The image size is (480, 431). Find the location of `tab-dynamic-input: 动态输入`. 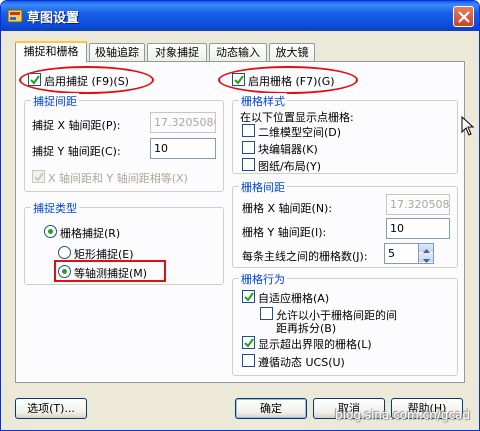

tab-dynamic-input: 动态输入 is located at coordinates (238, 52).